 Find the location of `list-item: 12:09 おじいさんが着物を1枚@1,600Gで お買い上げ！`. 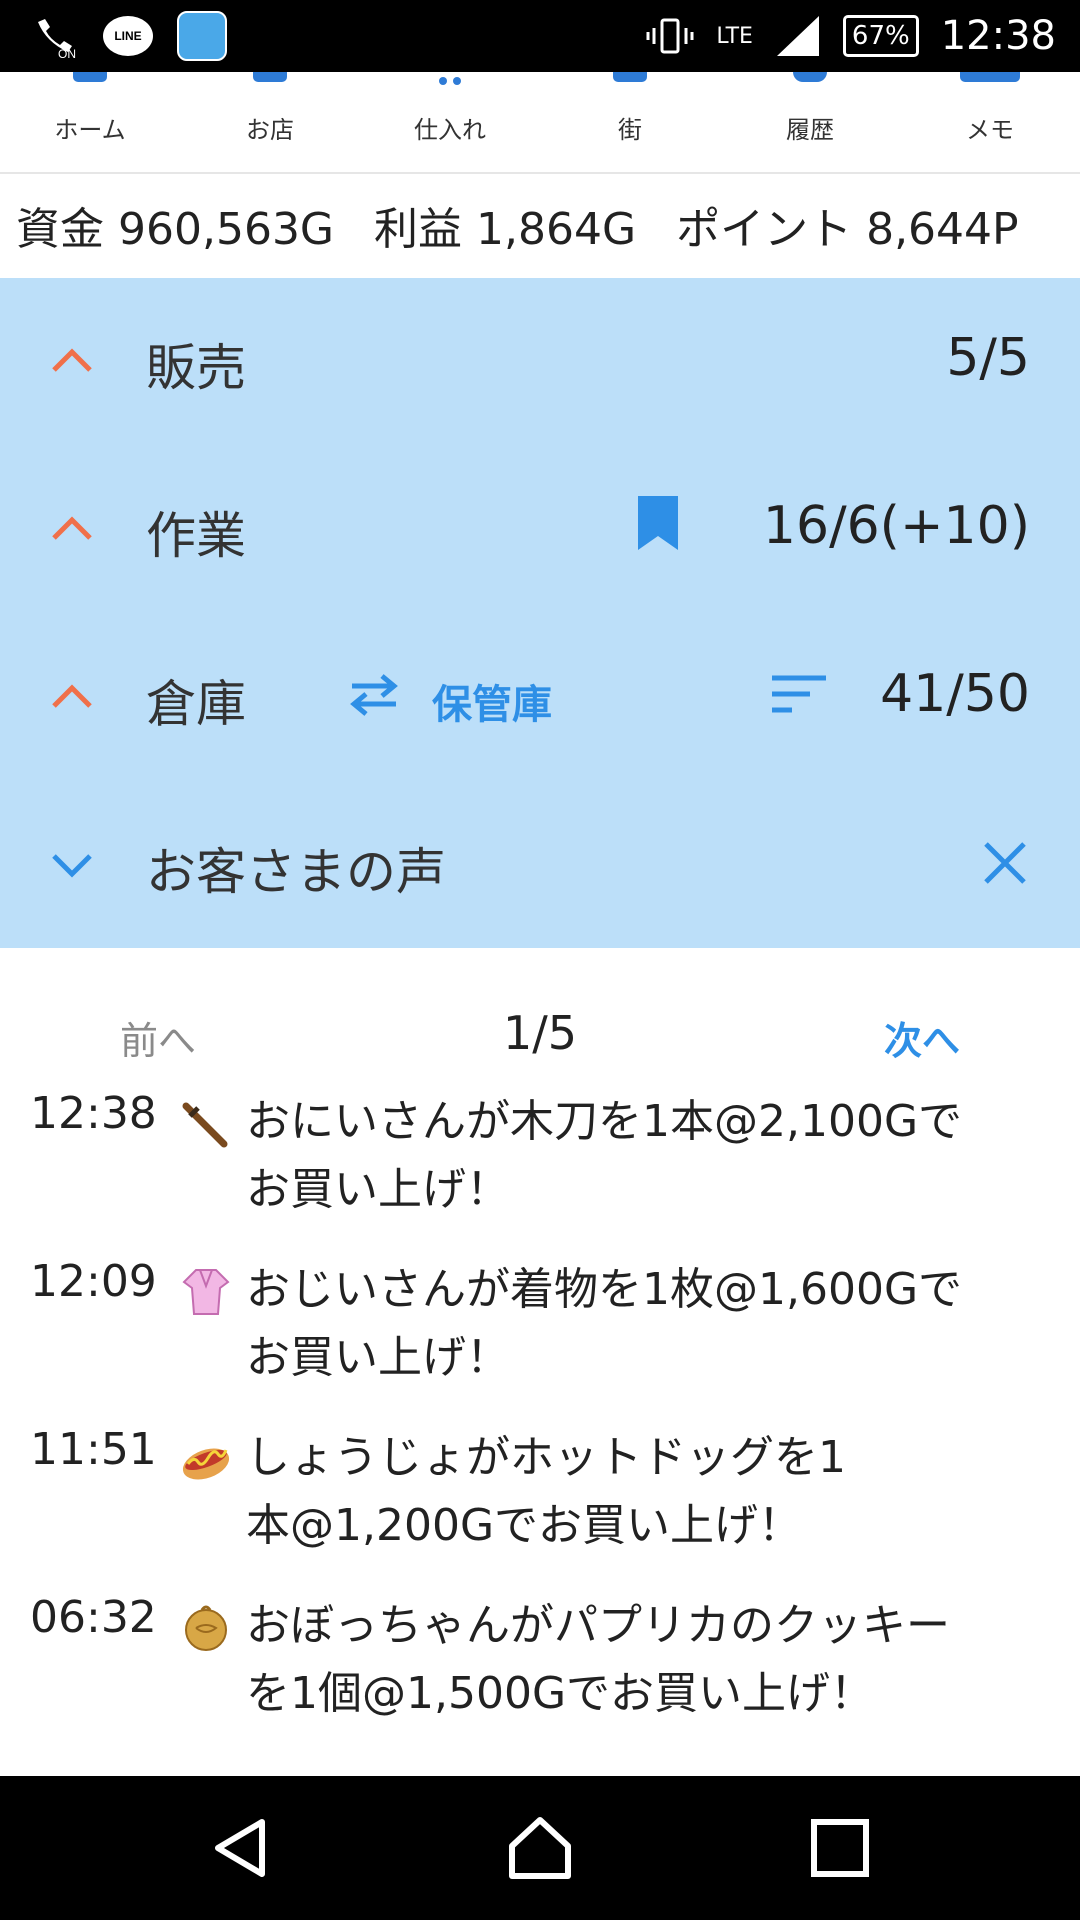

list-item: 12:09 おじいさんが着物を1枚@1,600Gで お買い上げ！ is located at coordinates (540, 1340).